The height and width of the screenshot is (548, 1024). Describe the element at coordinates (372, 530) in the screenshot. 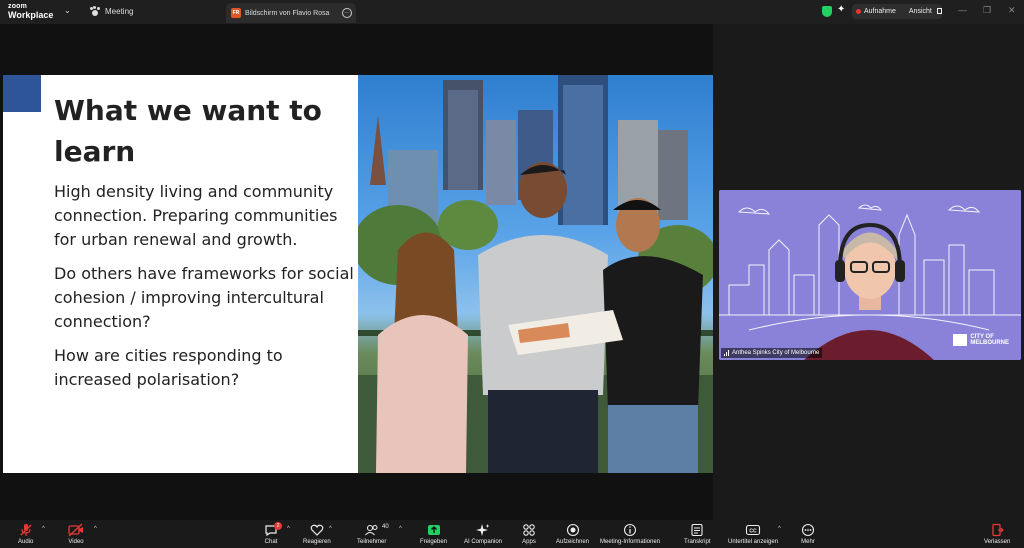

I see `participants-icon` at that location.